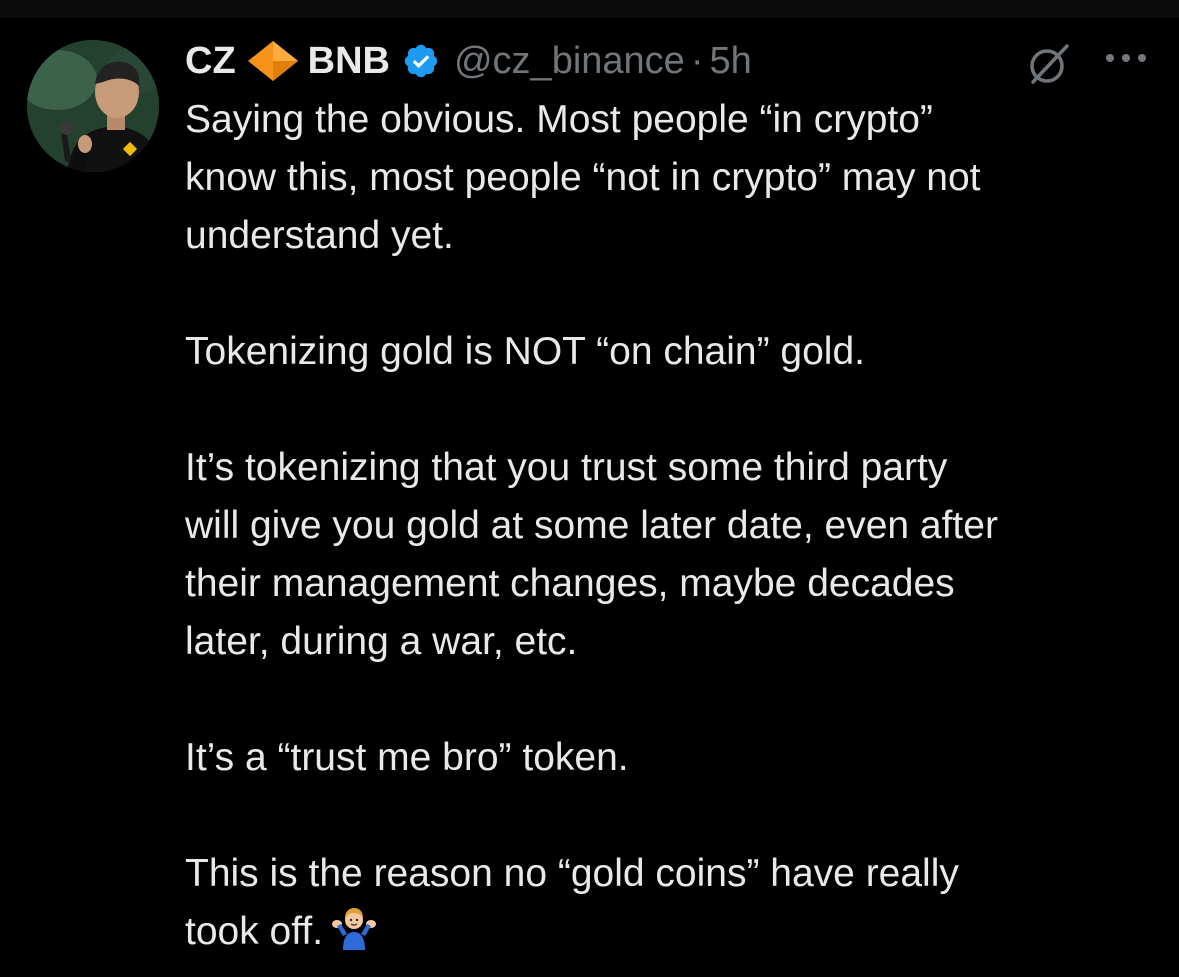 The image size is (1179, 977). Describe the element at coordinates (570, 583) in the screenshot. I see `text-line: their management changes, maybe decades` at that location.